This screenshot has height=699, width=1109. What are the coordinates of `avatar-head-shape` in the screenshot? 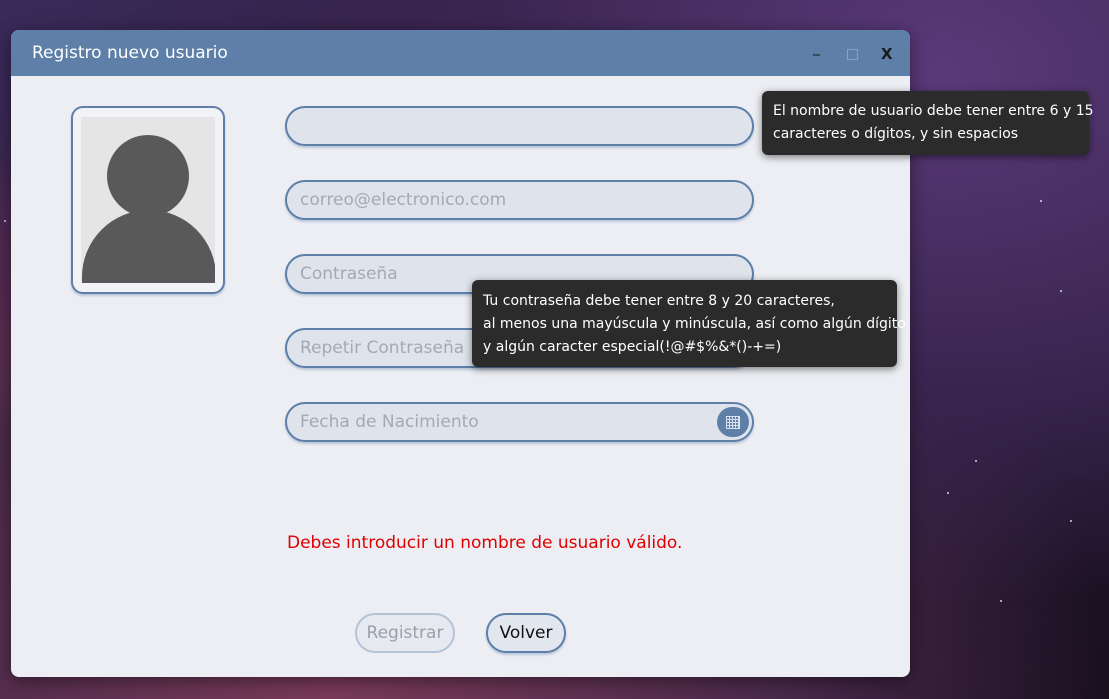 It's located at (148, 176).